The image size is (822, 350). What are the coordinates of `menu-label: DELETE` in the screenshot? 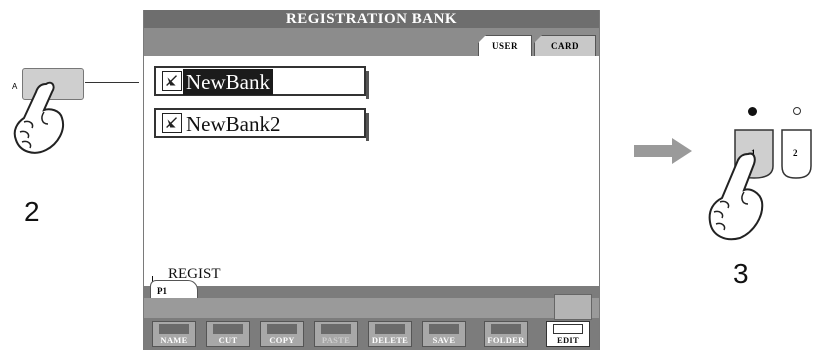 It's located at (390, 340).